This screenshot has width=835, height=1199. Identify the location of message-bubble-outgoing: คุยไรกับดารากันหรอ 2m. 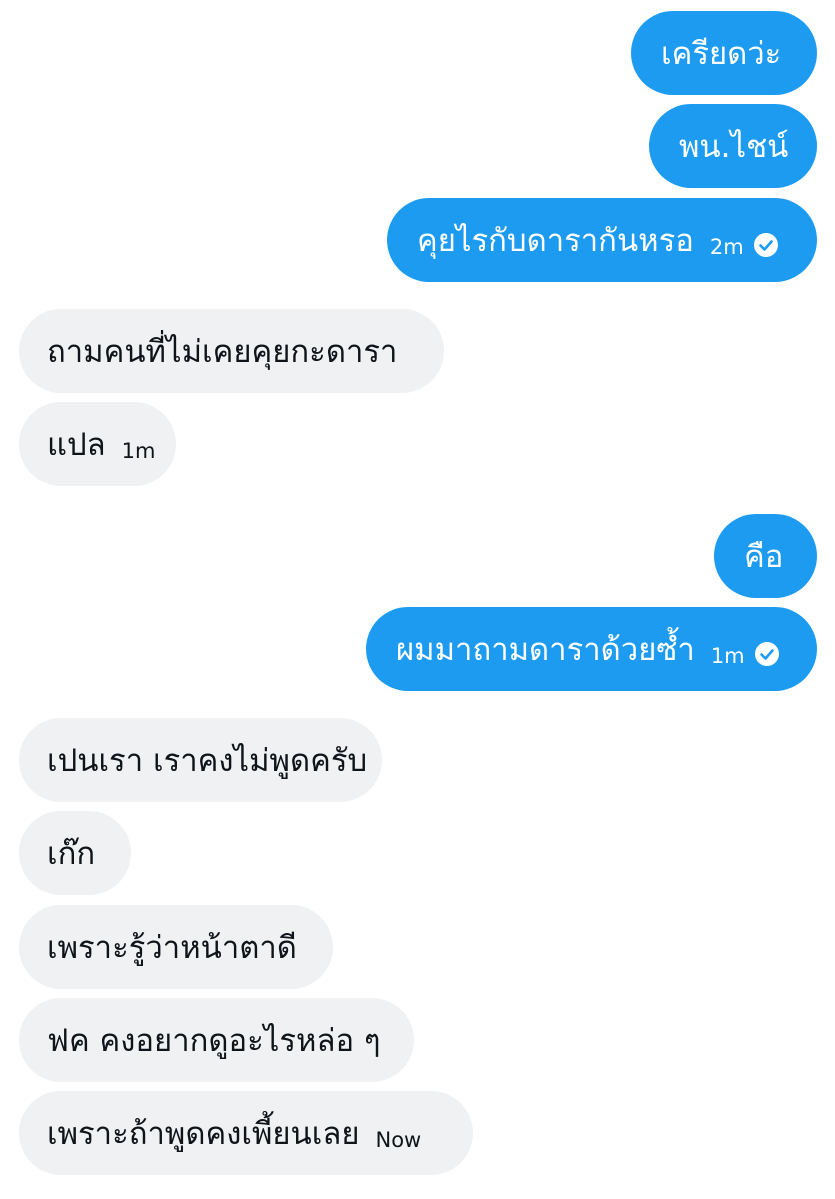
(602, 240).